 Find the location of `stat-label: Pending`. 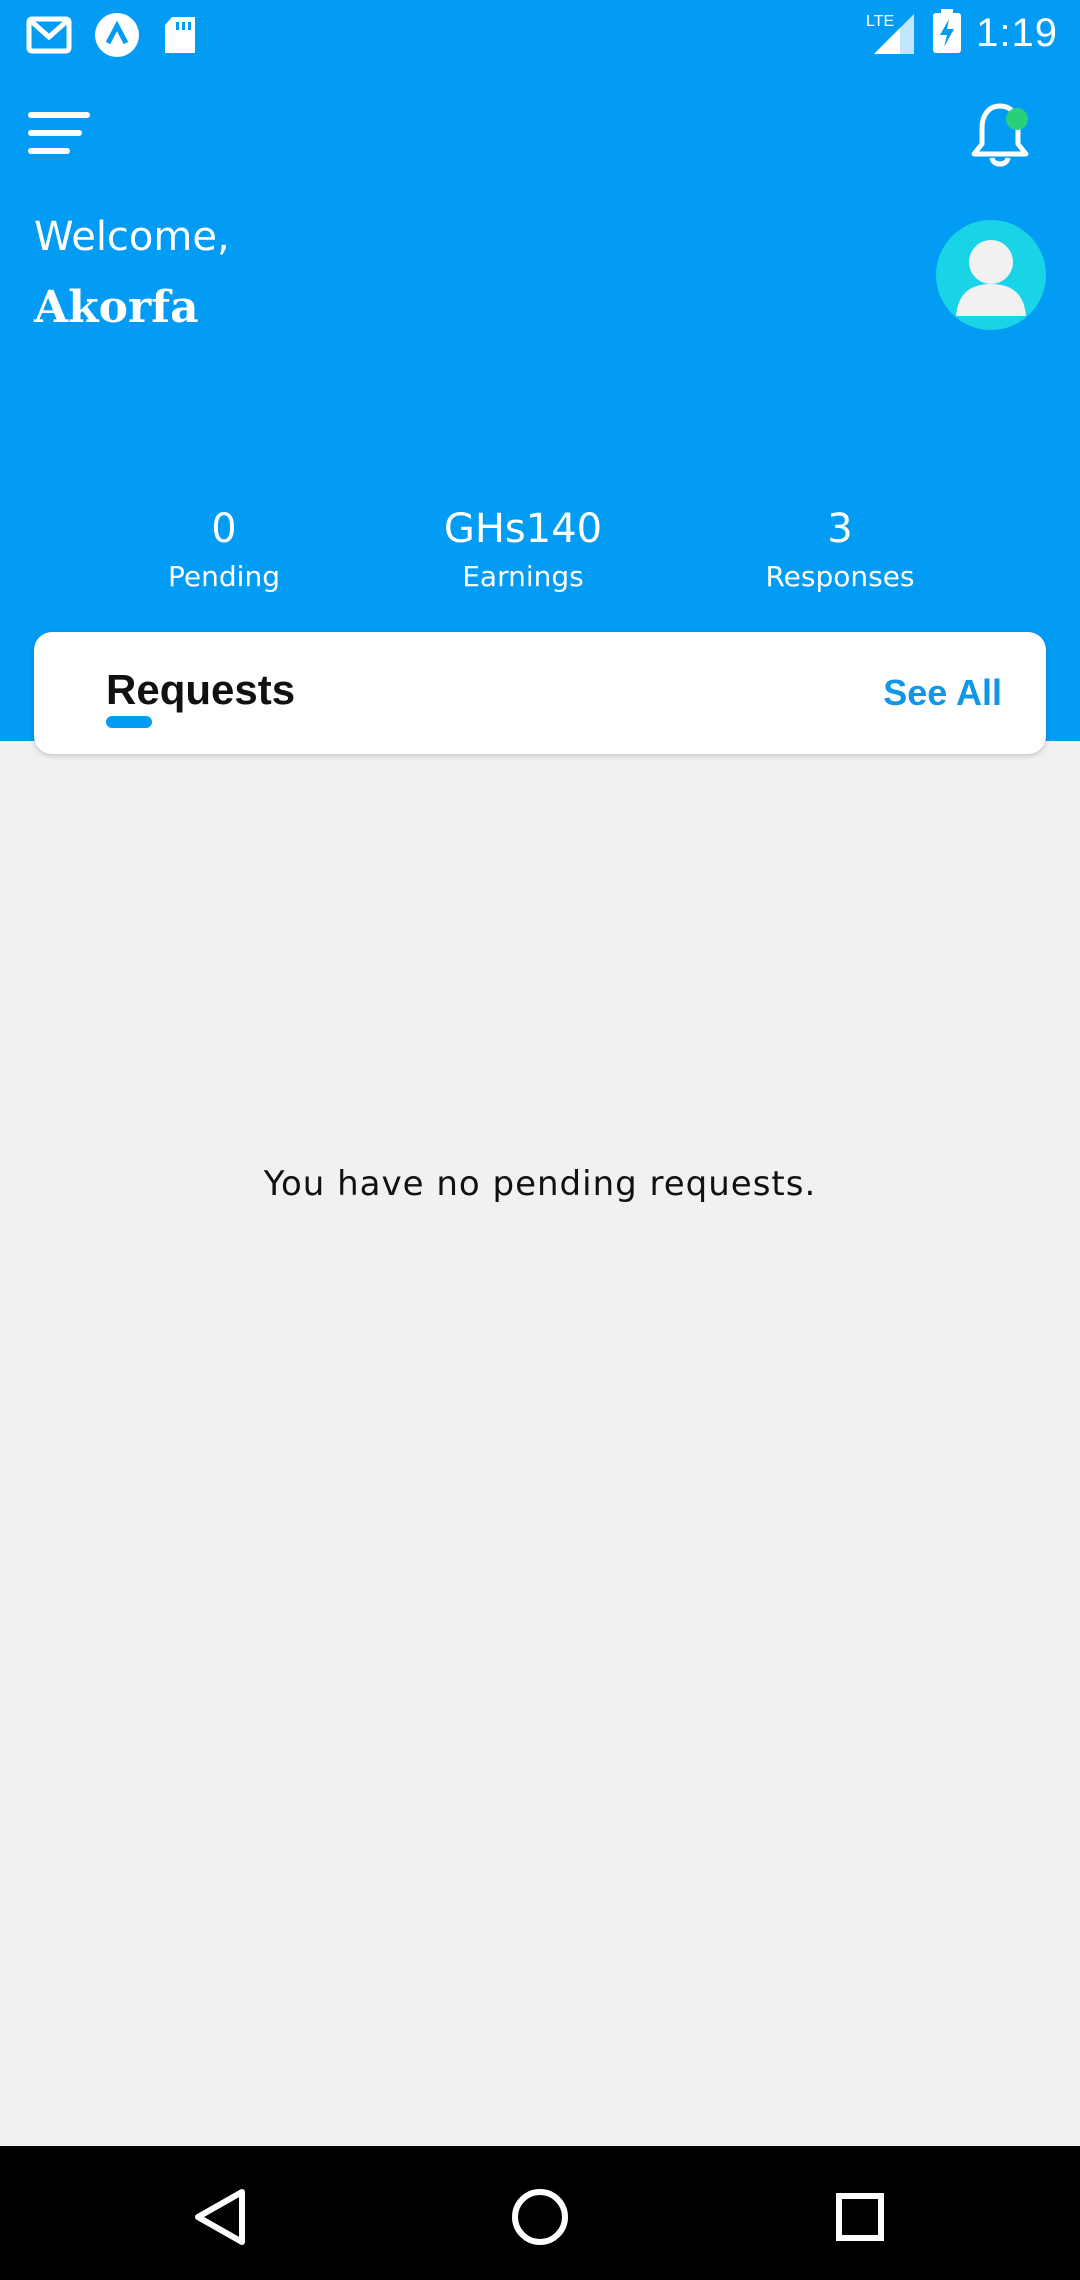

stat-label: Pending is located at coordinates (224, 576).